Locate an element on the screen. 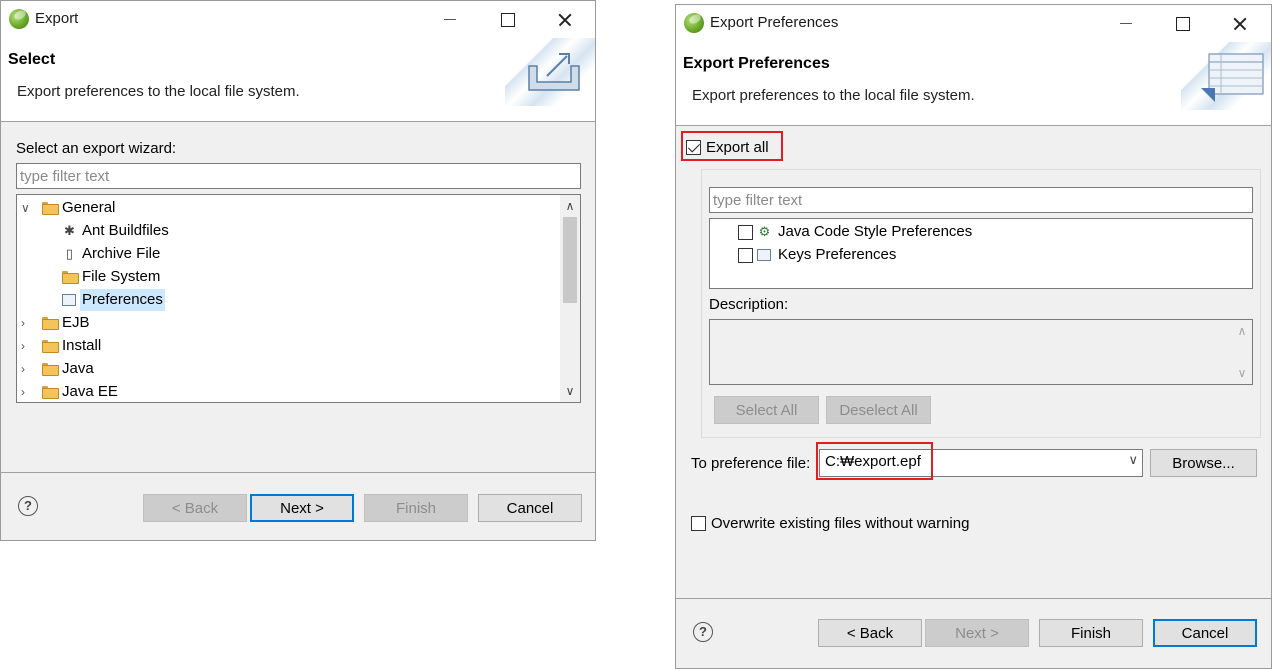 The width and height of the screenshot is (1272, 669). list-item-java-code-style: ⚙ Java Code Style Preferences is located at coordinates (980, 232).